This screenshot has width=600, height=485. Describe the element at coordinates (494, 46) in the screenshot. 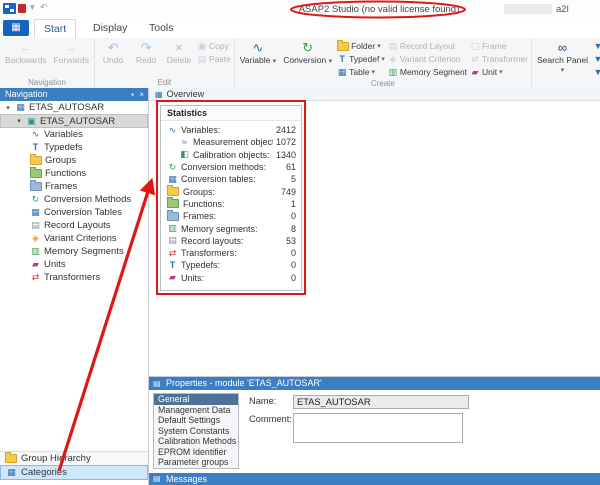

I see `frame-label: Frame` at that location.